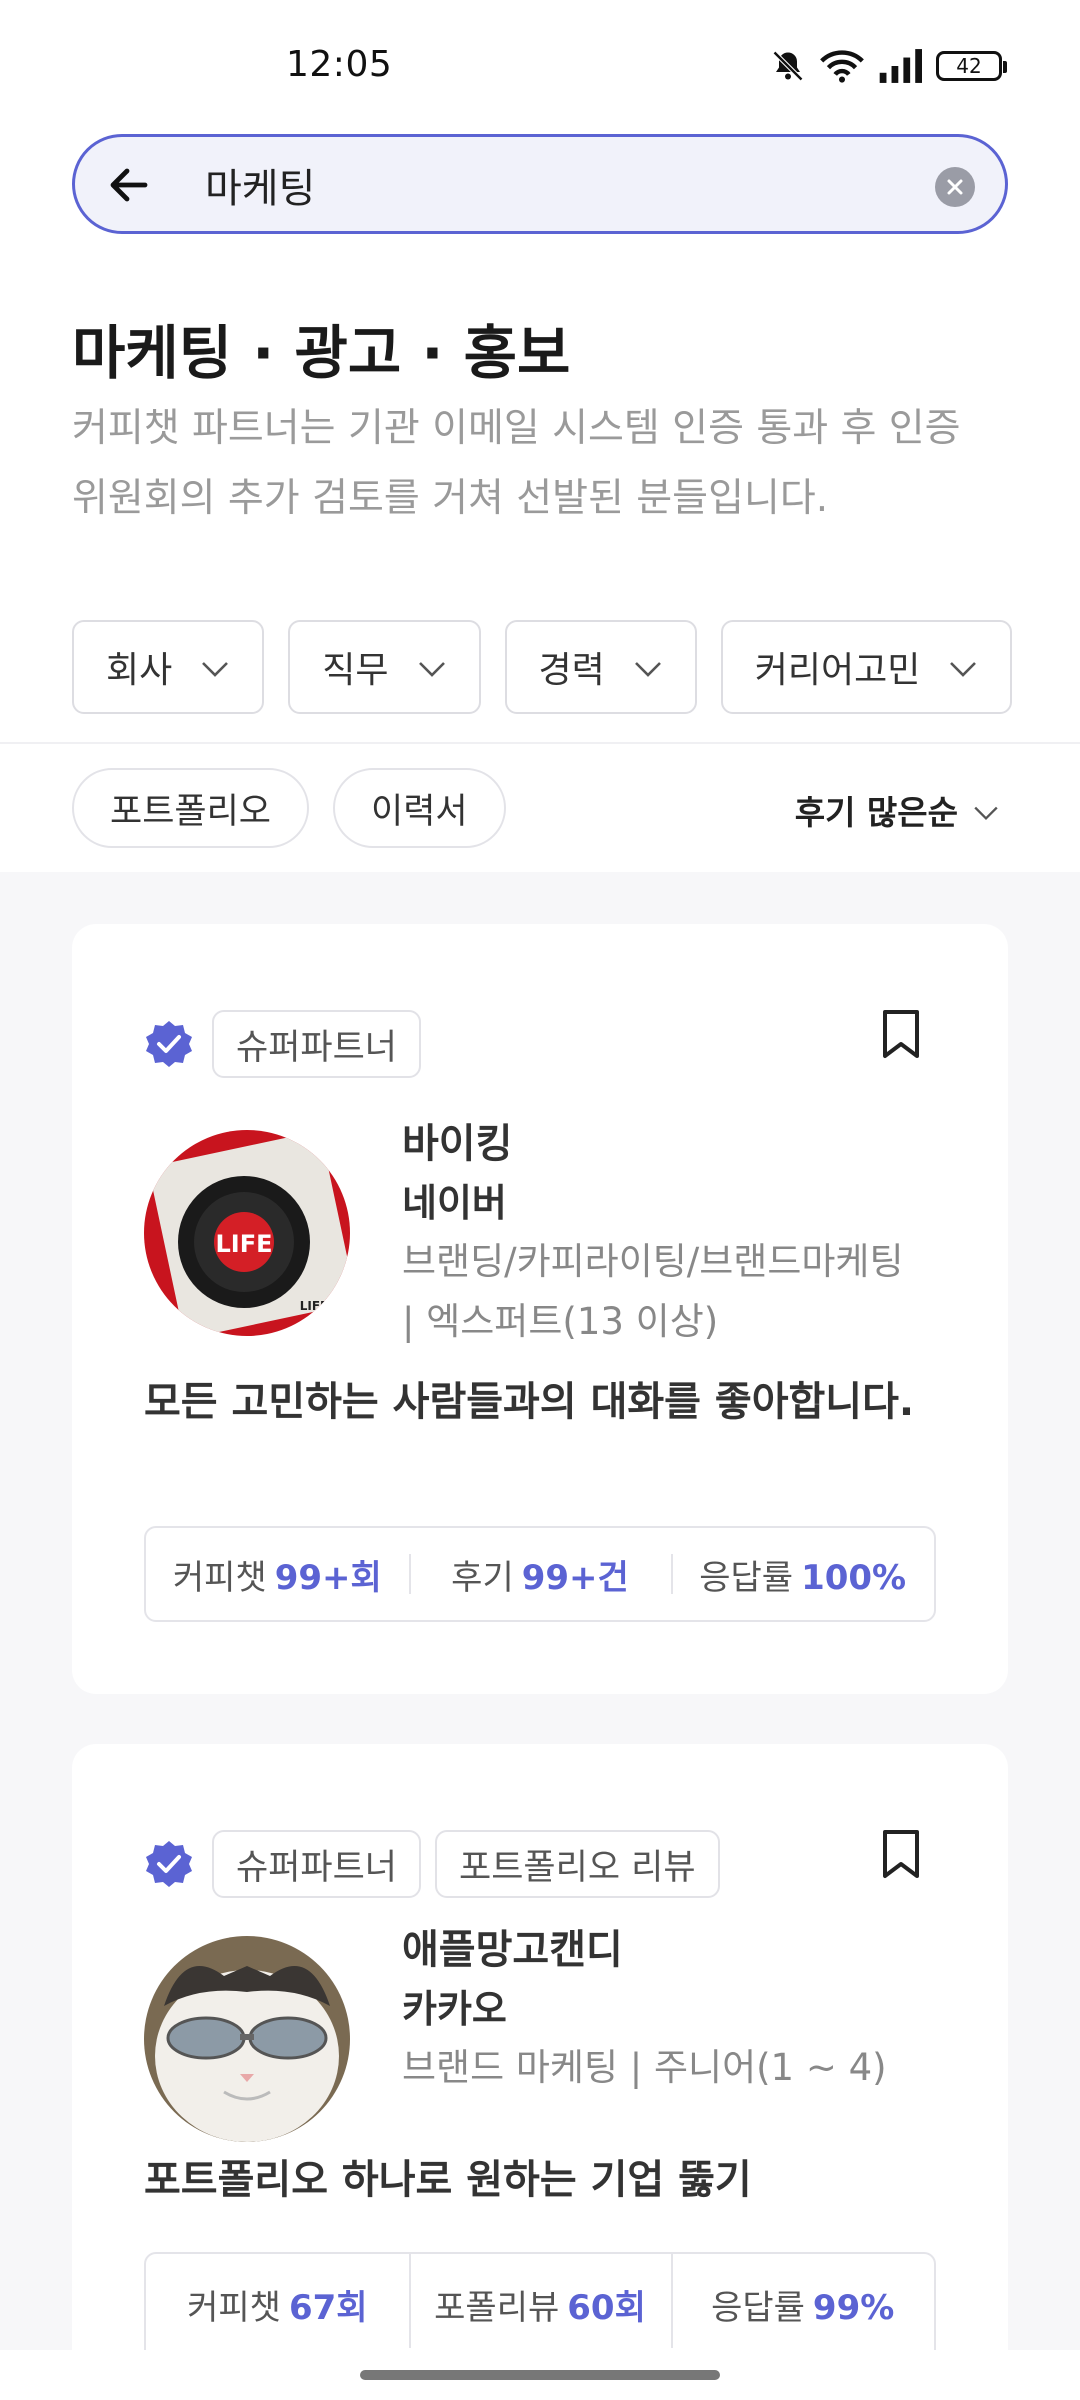  Describe the element at coordinates (540, 2375) in the screenshot. I see `home-indicator` at that location.